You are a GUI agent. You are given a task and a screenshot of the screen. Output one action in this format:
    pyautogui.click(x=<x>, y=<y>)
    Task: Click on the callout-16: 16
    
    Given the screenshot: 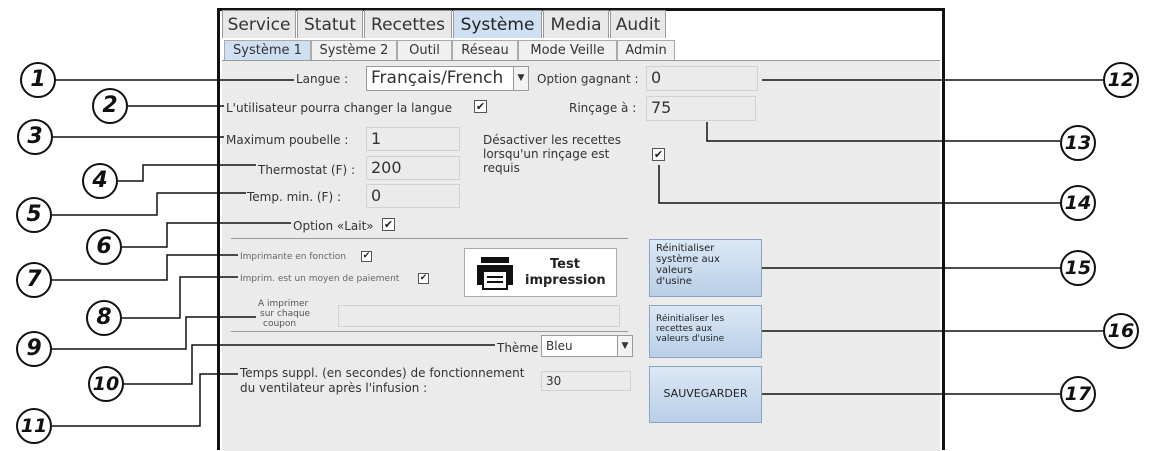 What is the action you would take?
    pyautogui.click(x=1121, y=331)
    